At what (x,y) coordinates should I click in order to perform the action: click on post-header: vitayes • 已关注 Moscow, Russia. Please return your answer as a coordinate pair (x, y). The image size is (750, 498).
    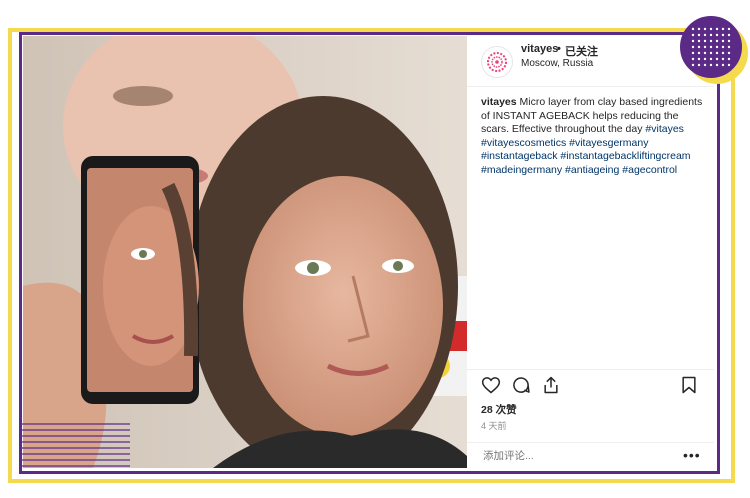
    Looking at the image, I should click on (590, 61).